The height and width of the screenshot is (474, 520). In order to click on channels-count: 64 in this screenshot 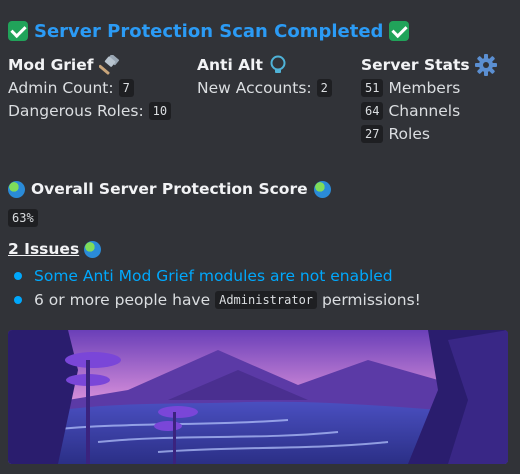, I will do `click(372, 110)`.